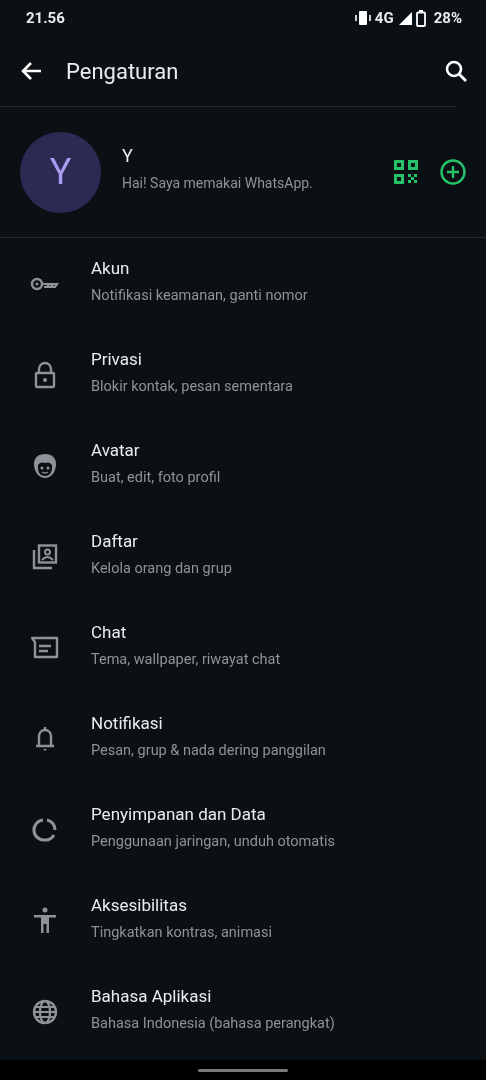 The image size is (486, 1080). I want to click on settings-item: Chat Tema, wallpaper, riwayat chat, so click(243, 647).